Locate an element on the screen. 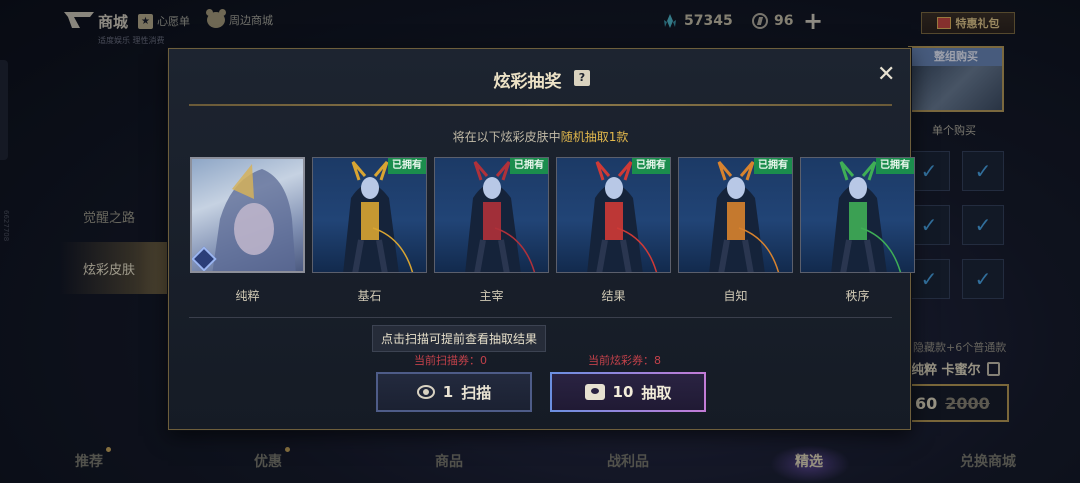 Image resolution: width=1080 pixels, height=483 pixels. help-icon: ? is located at coordinates (582, 78).